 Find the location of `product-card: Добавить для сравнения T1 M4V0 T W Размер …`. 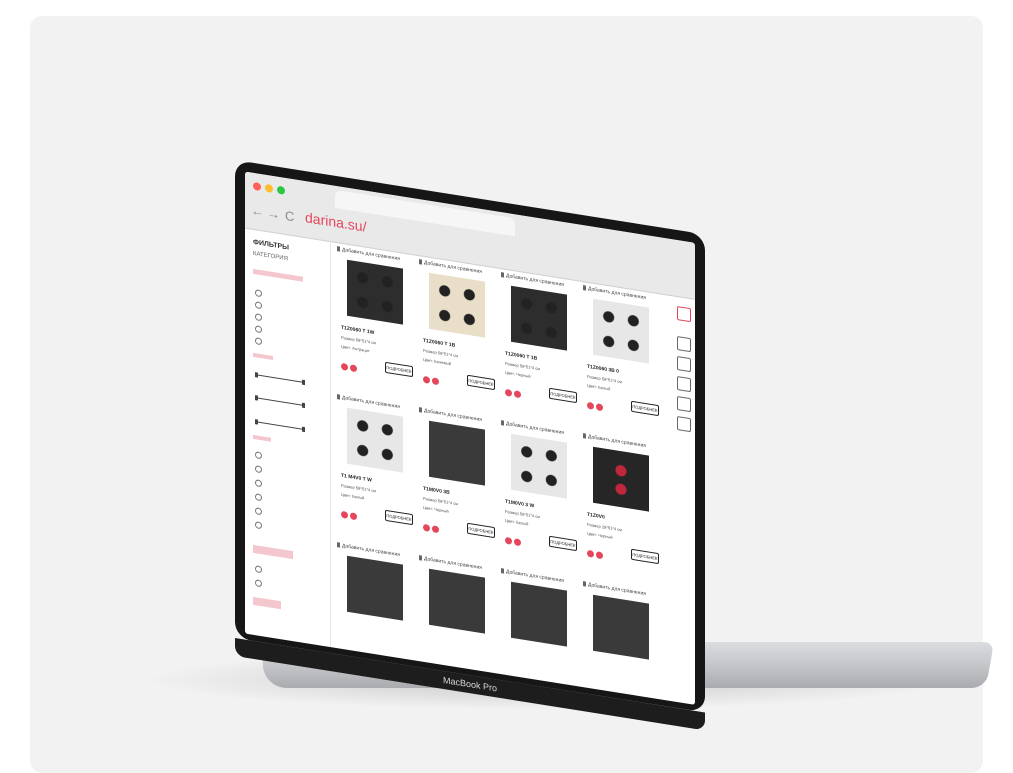

product-card: Добавить для сравнения T1 M4V0 T W Размер … is located at coordinates (375, 470).